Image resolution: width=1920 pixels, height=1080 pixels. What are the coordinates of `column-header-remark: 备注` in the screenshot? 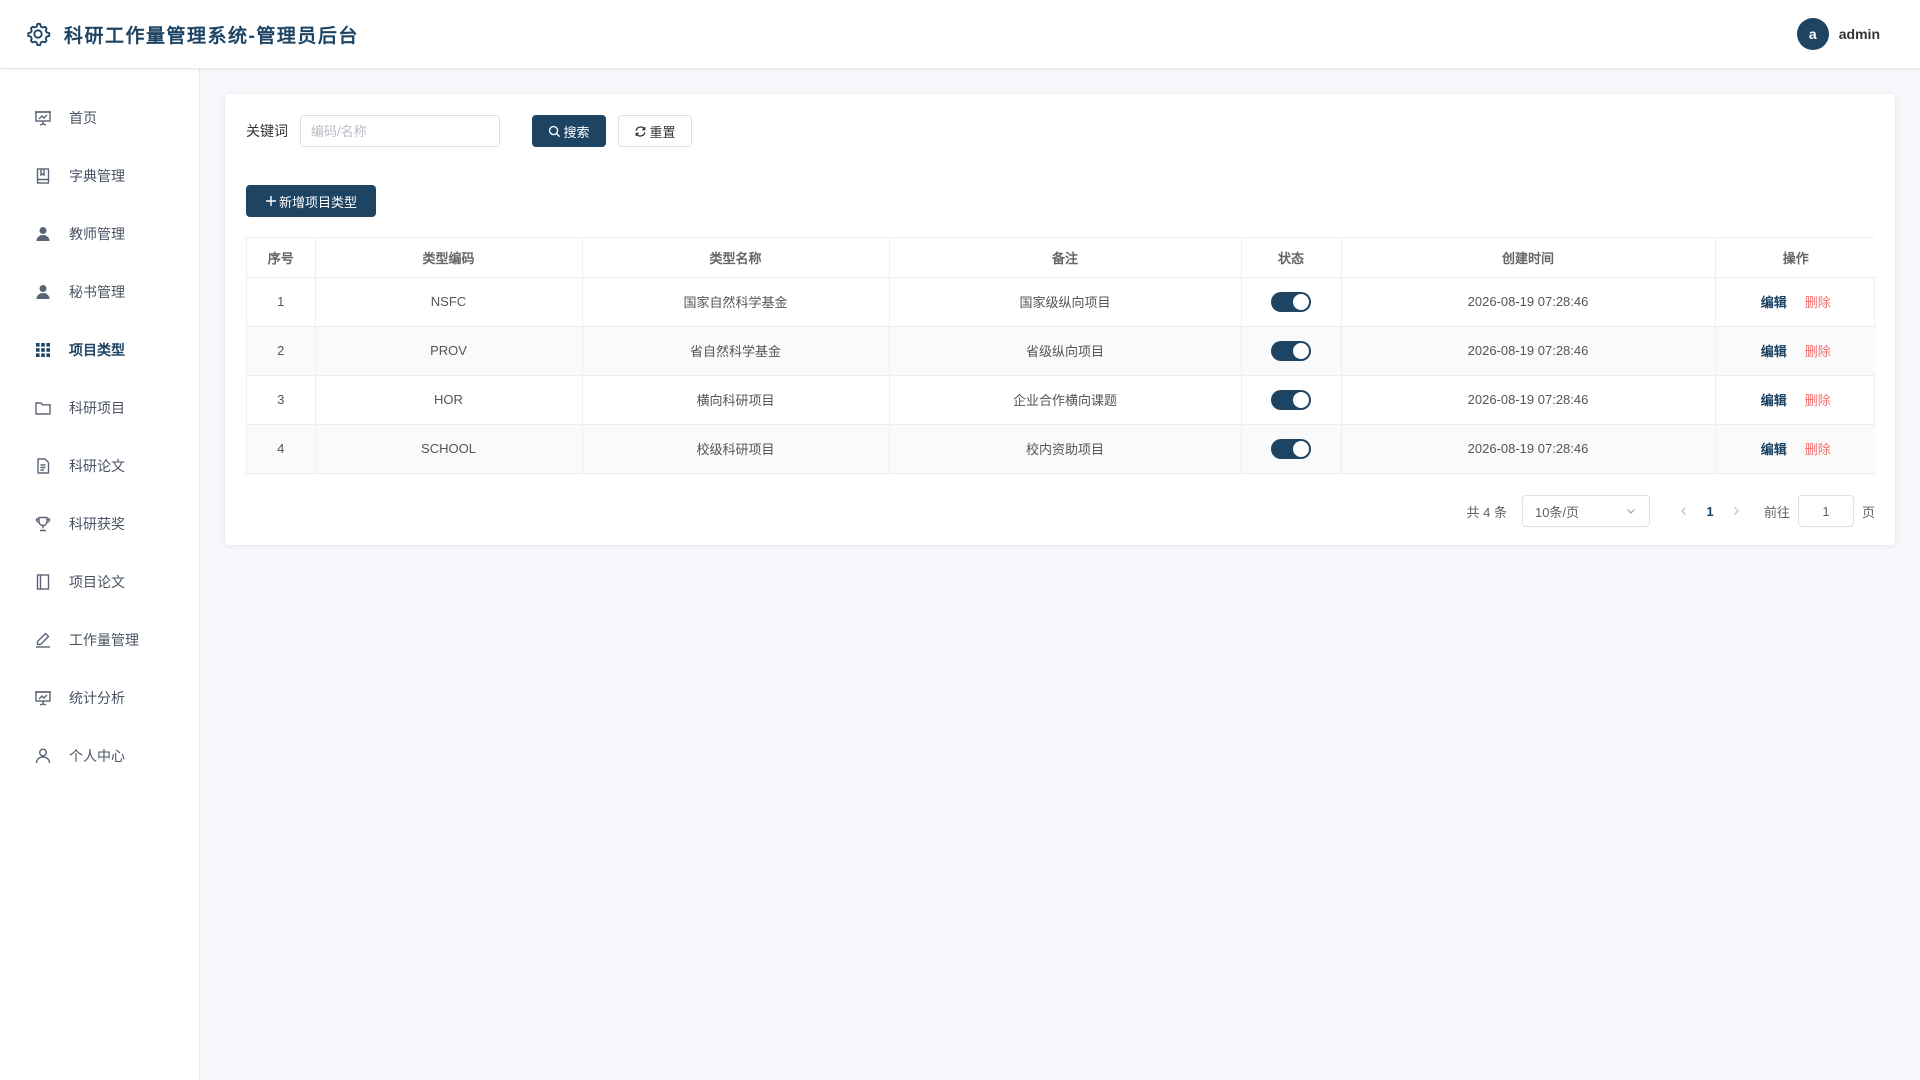 It's located at (1065, 258).